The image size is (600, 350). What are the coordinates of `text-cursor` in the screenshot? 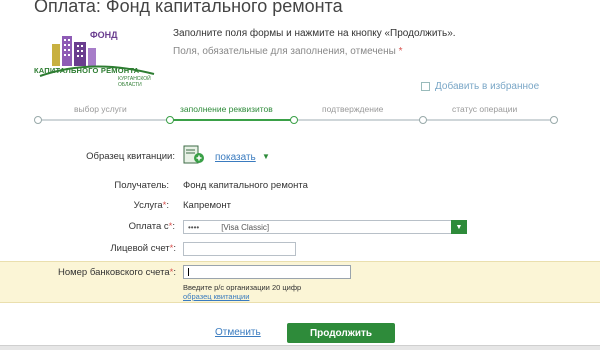 It's located at (188, 272).